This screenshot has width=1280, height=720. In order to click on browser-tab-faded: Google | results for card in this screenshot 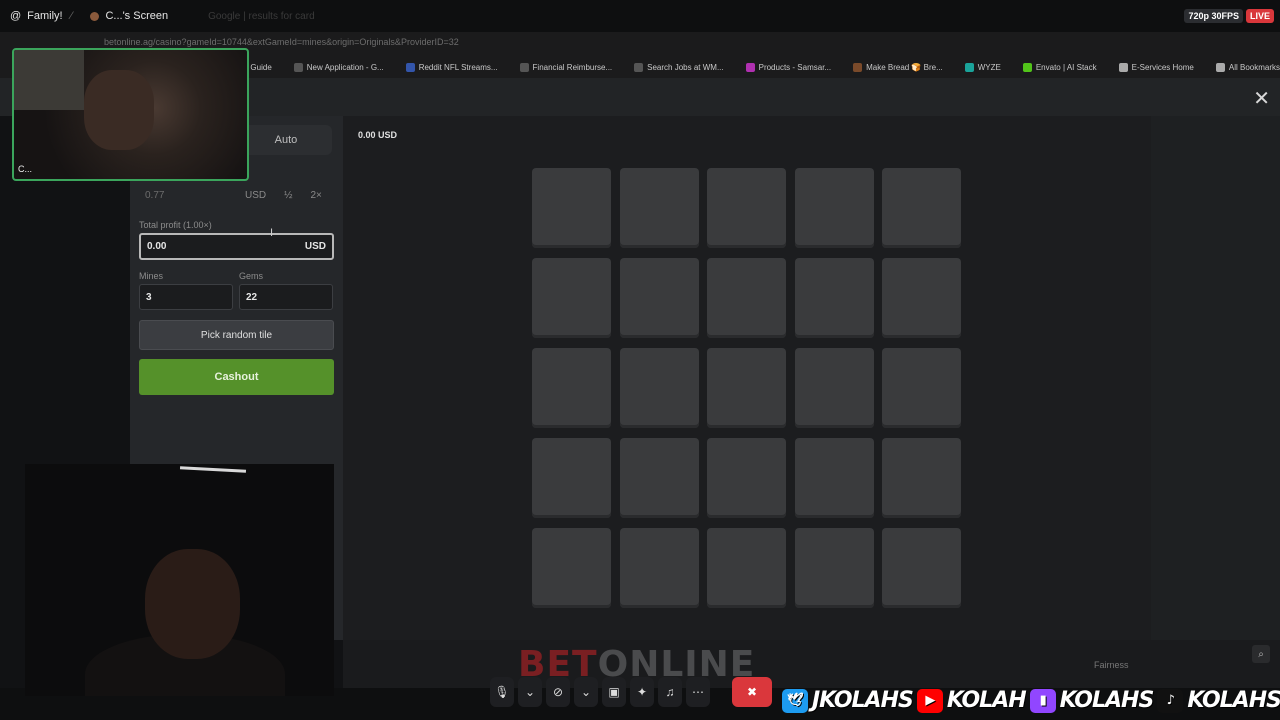, I will do `click(261, 16)`.